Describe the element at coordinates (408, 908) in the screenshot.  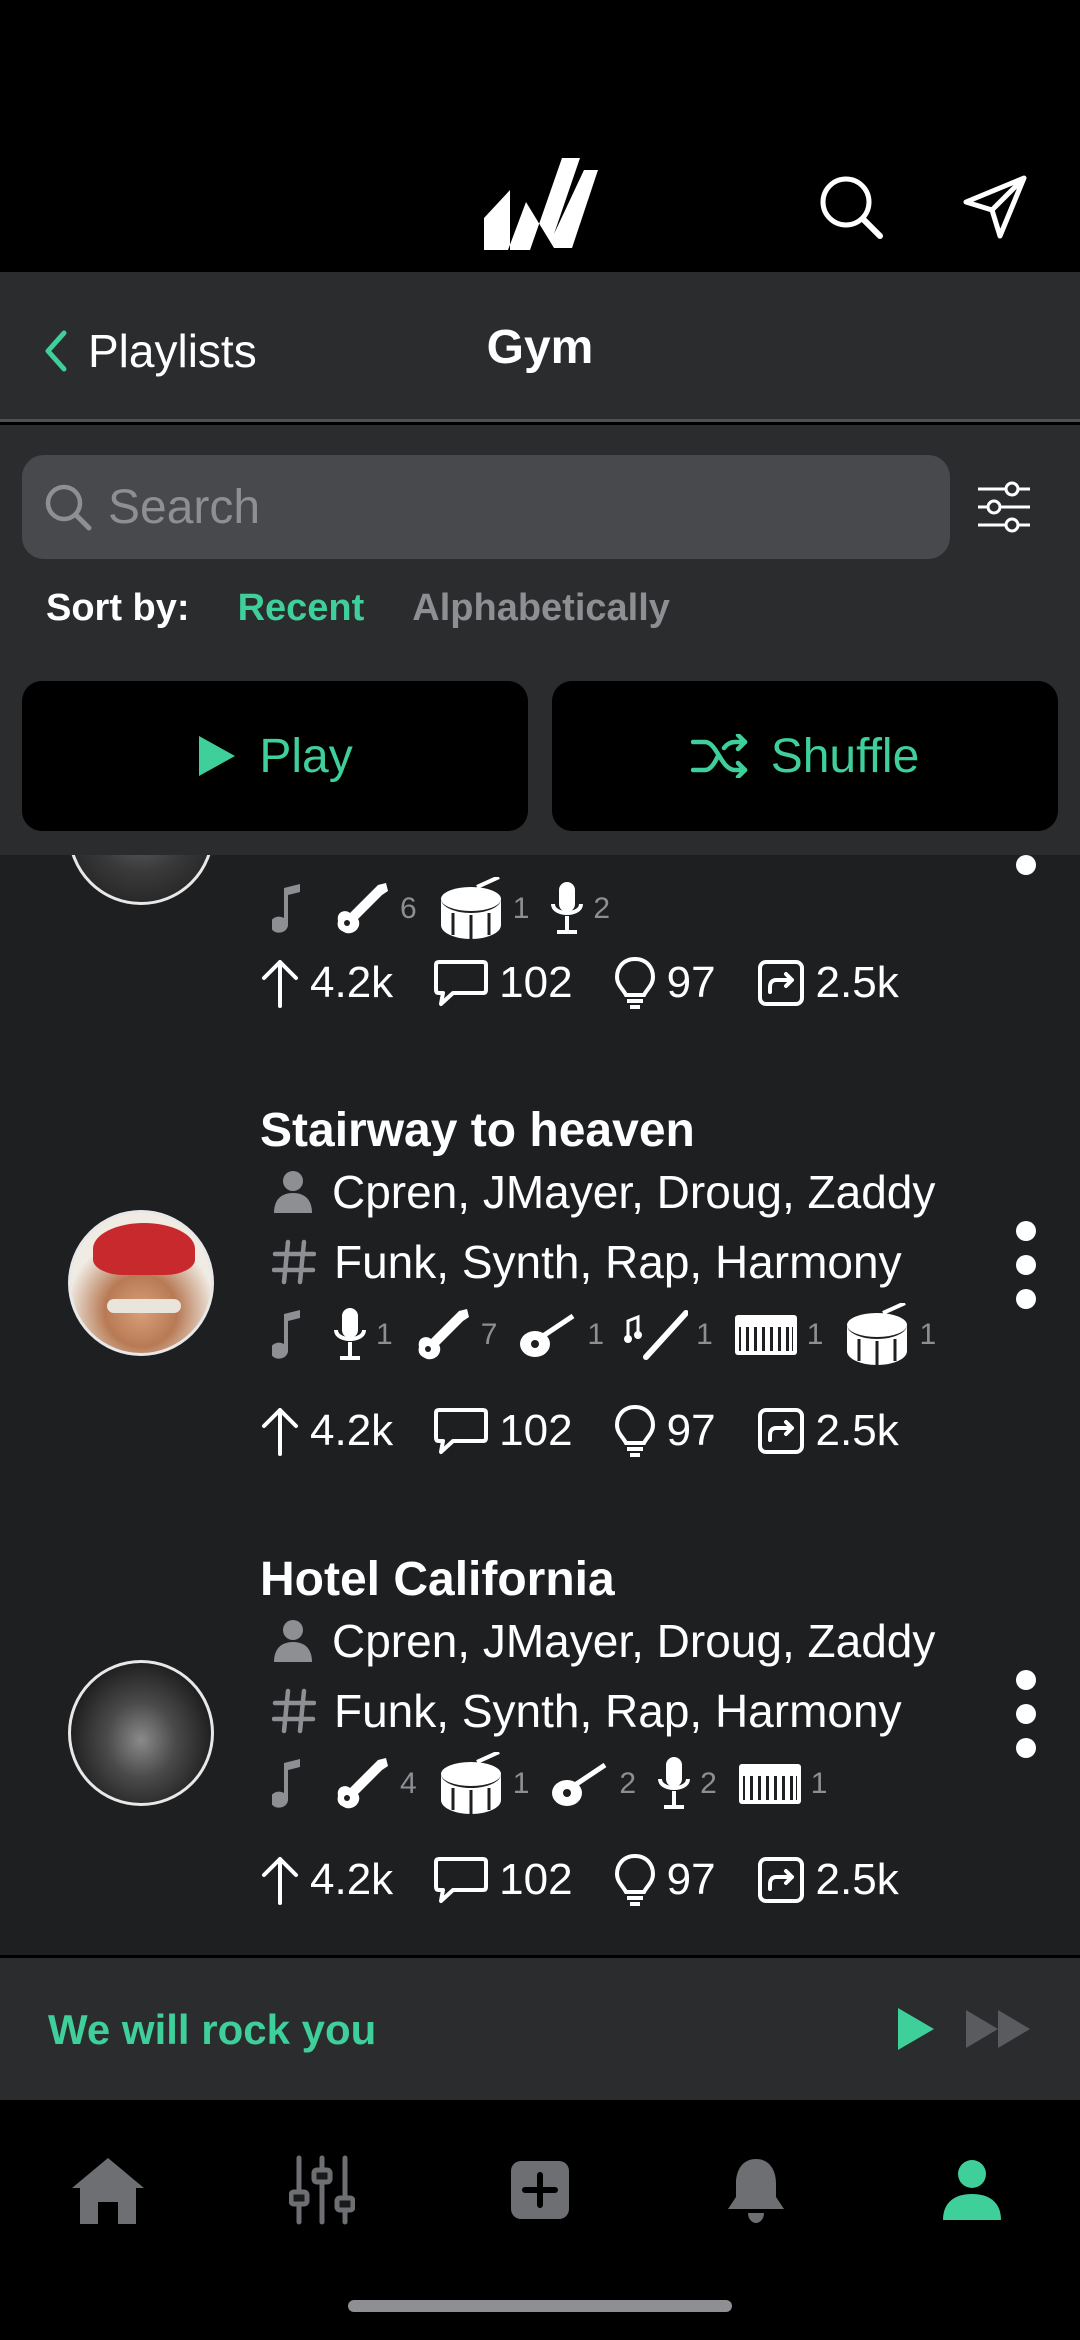
I see `instrument-count: 6` at that location.